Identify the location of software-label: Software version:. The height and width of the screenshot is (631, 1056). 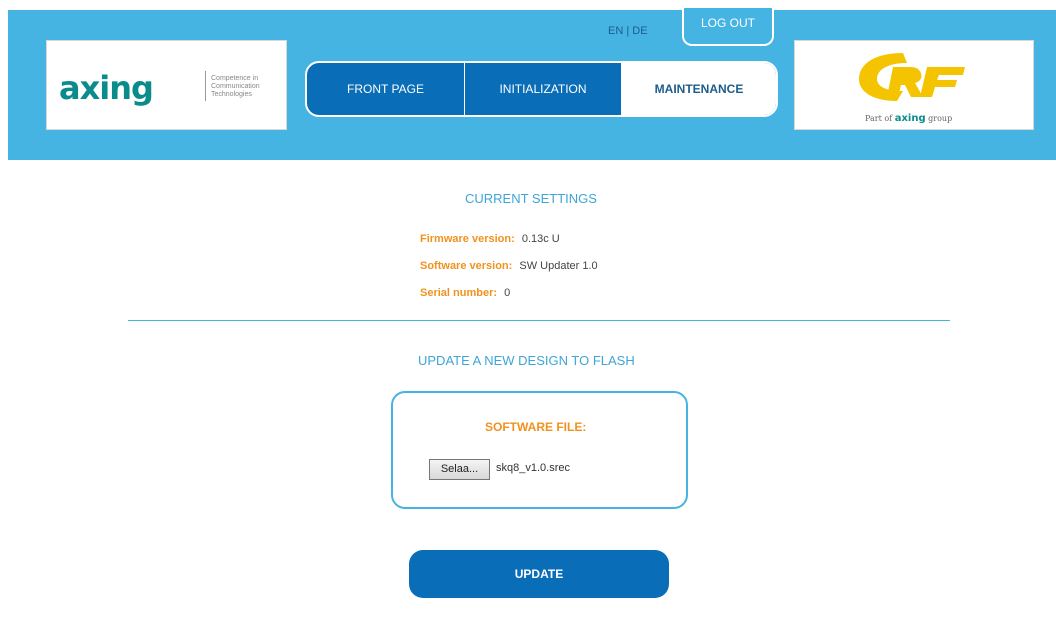
(466, 266).